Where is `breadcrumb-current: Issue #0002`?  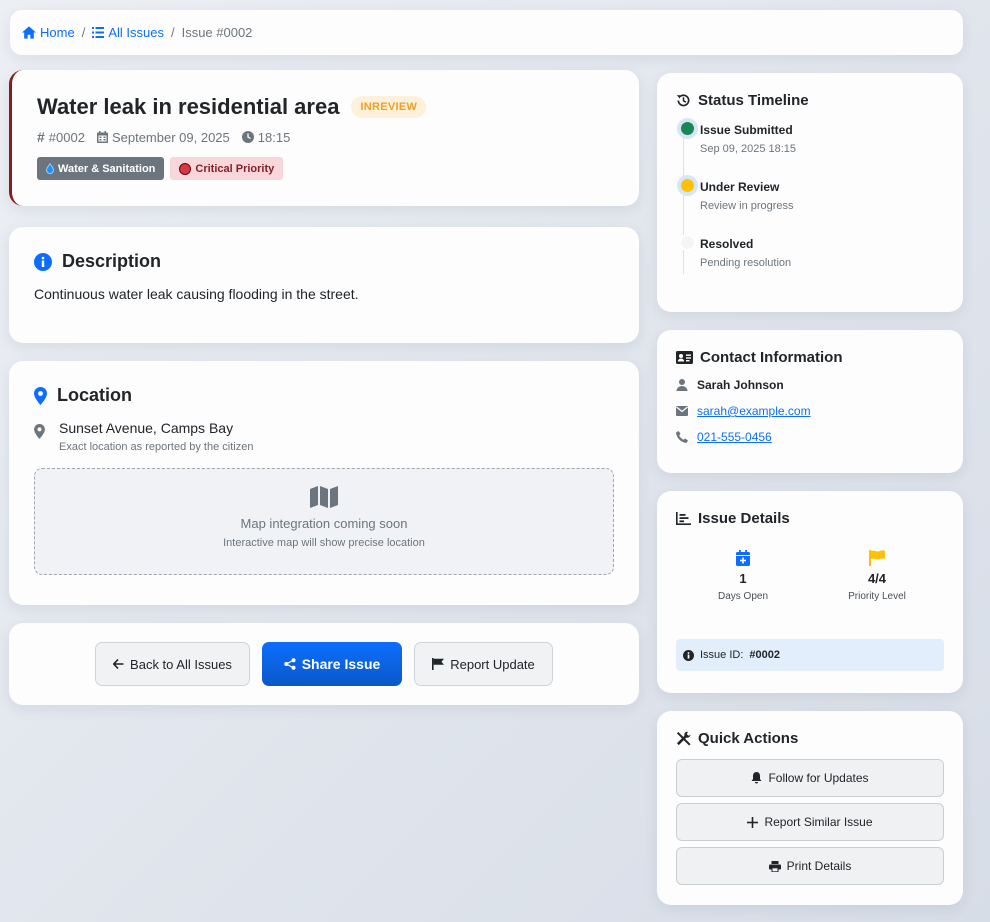
breadcrumb-current: Issue #0002 is located at coordinates (217, 32).